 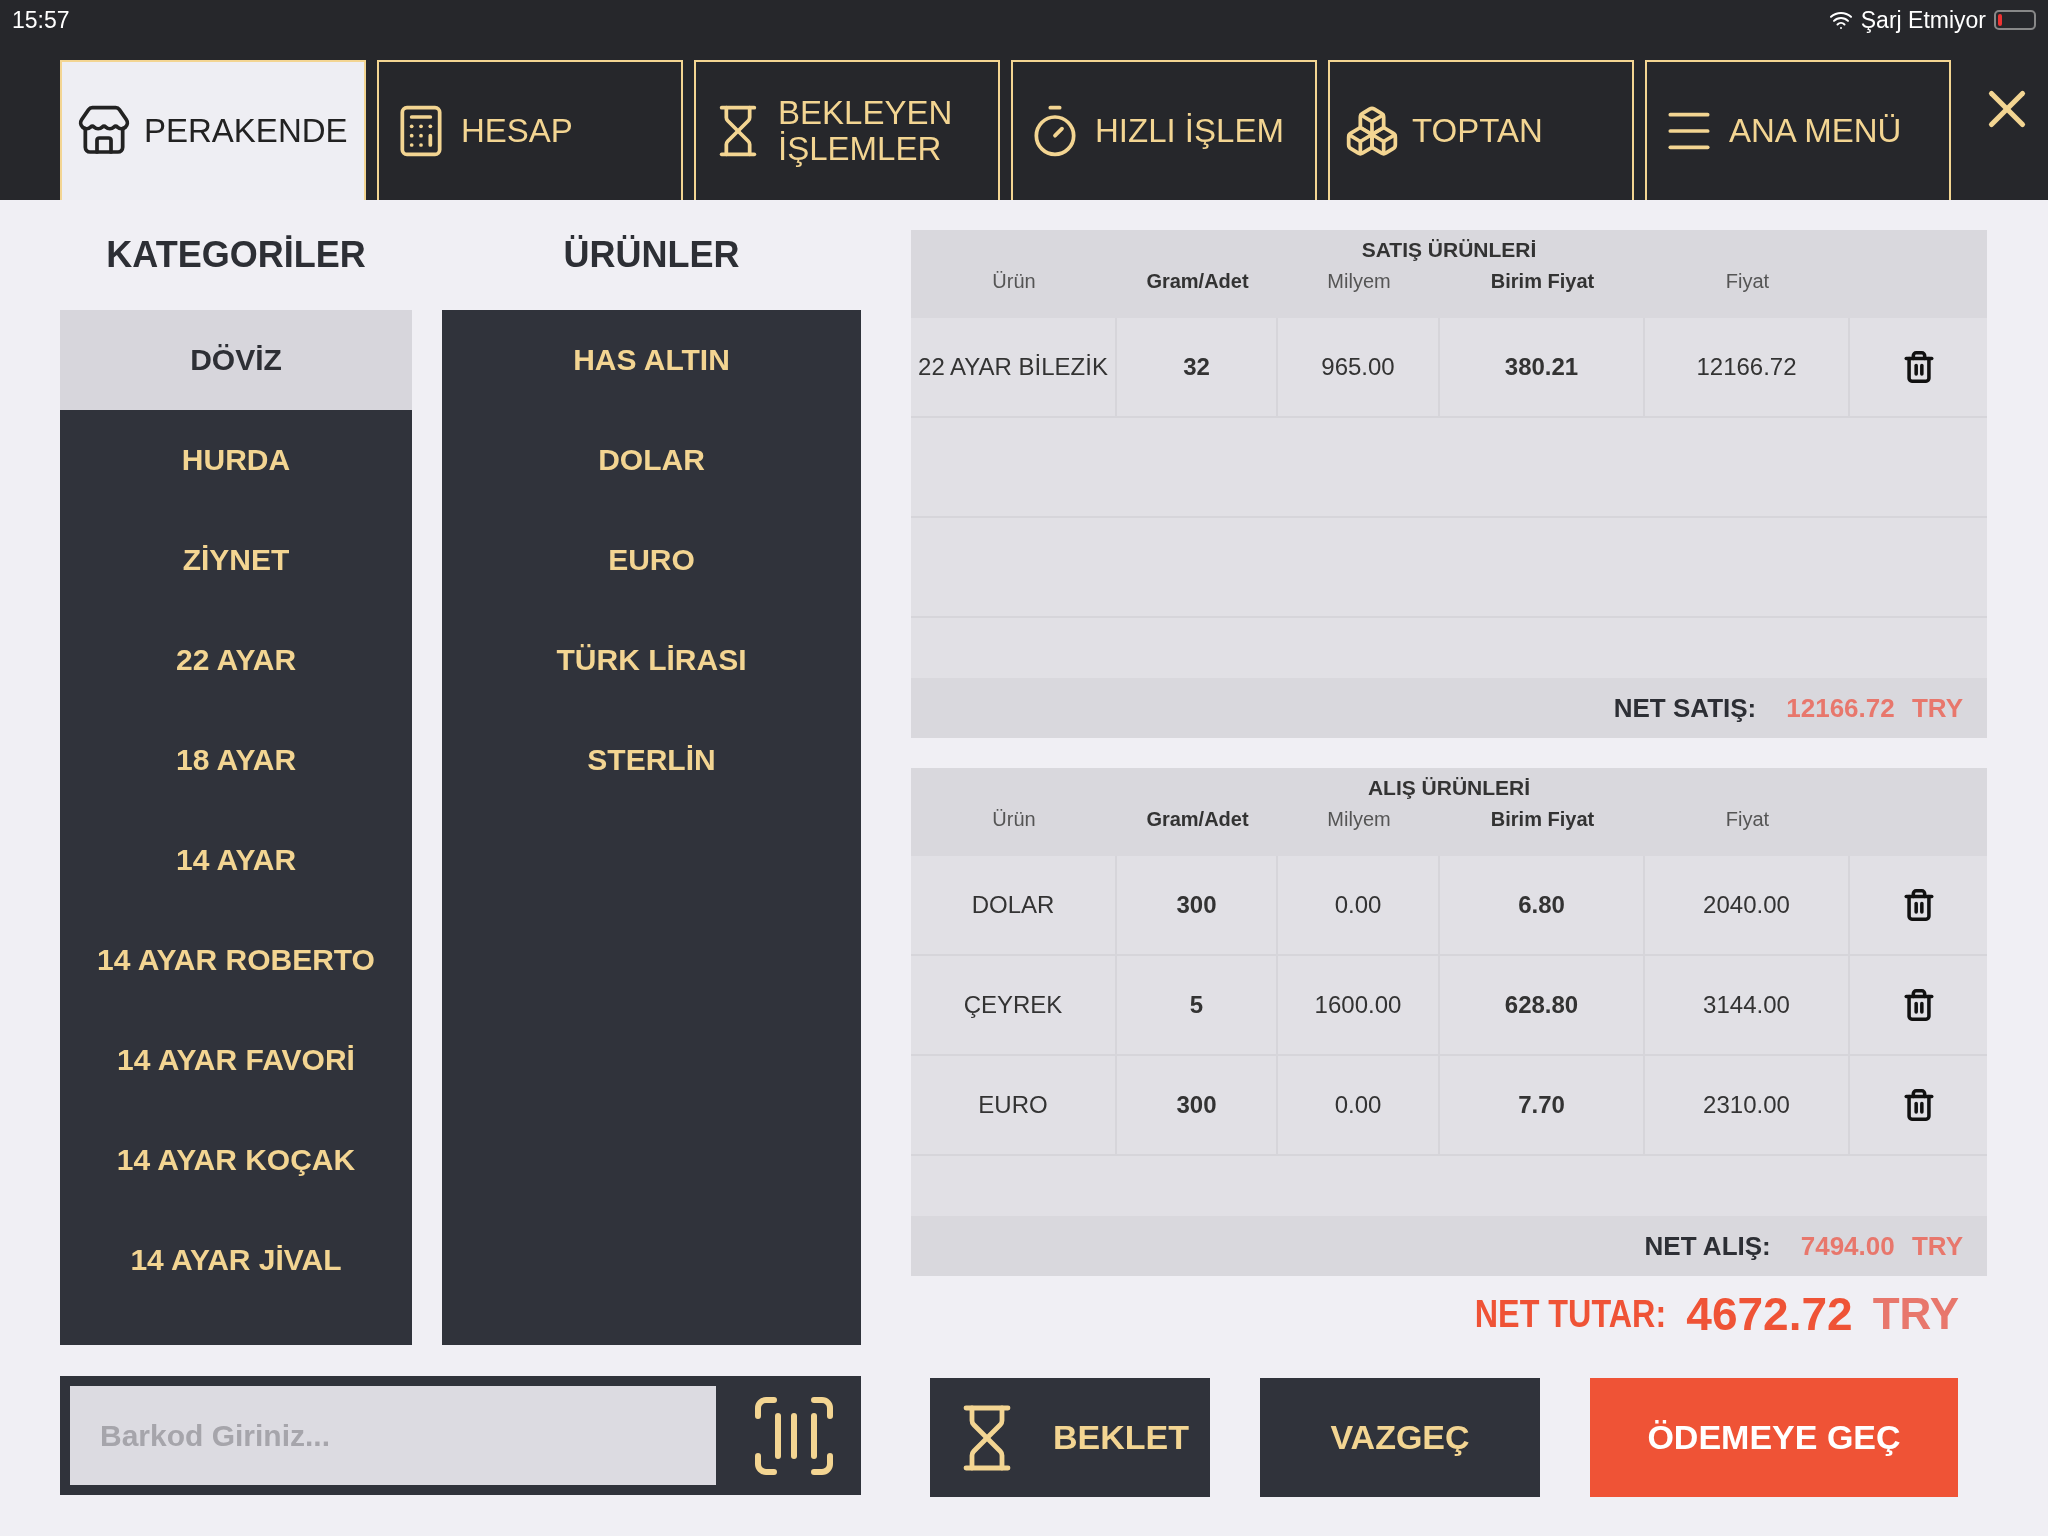 What do you see at coordinates (1014, 905) in the screenshot?
I see `table-cell: DOLAR` at bounding box center [1014, 905].